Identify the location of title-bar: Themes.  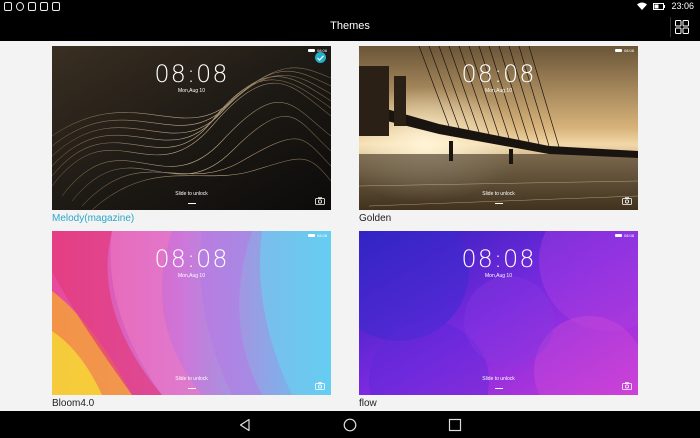
(350, 27).